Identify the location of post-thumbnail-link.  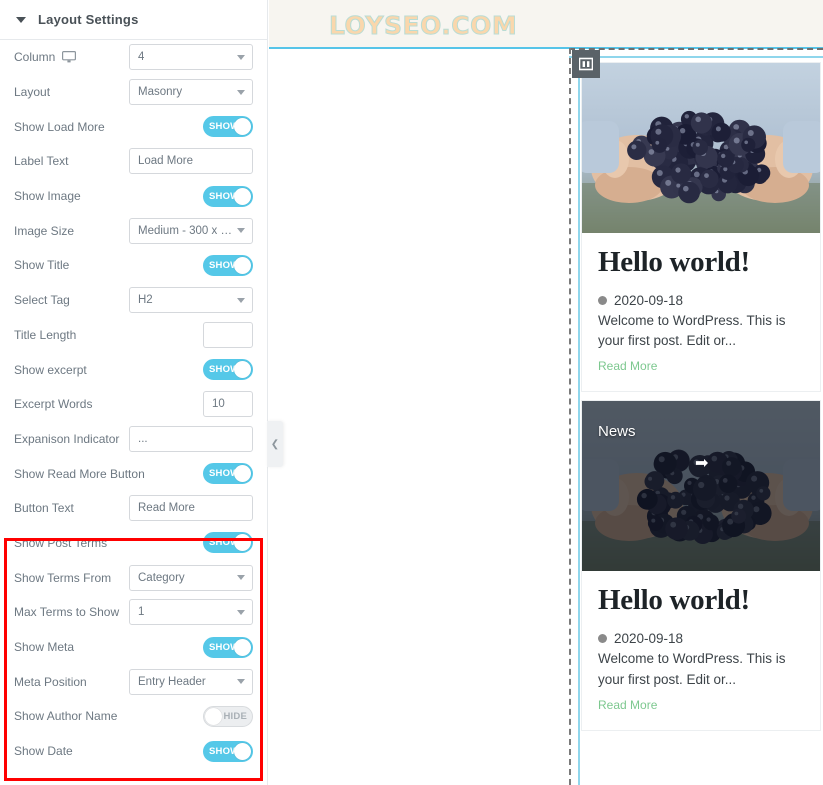
(701, 148).